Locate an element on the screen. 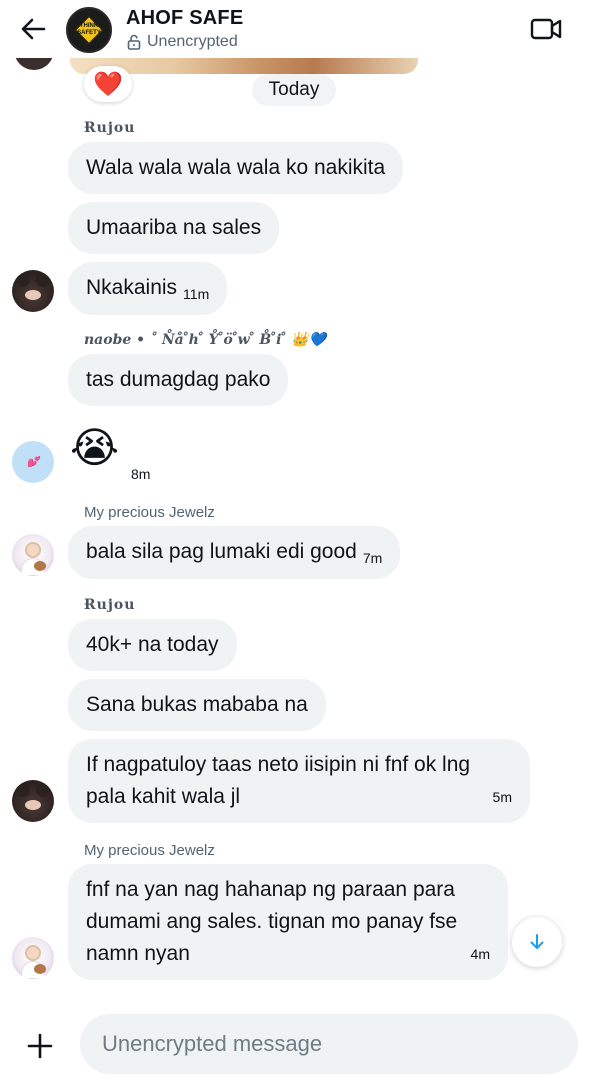  message-text: Umaariba na sales is located at coordinates (174, 227).